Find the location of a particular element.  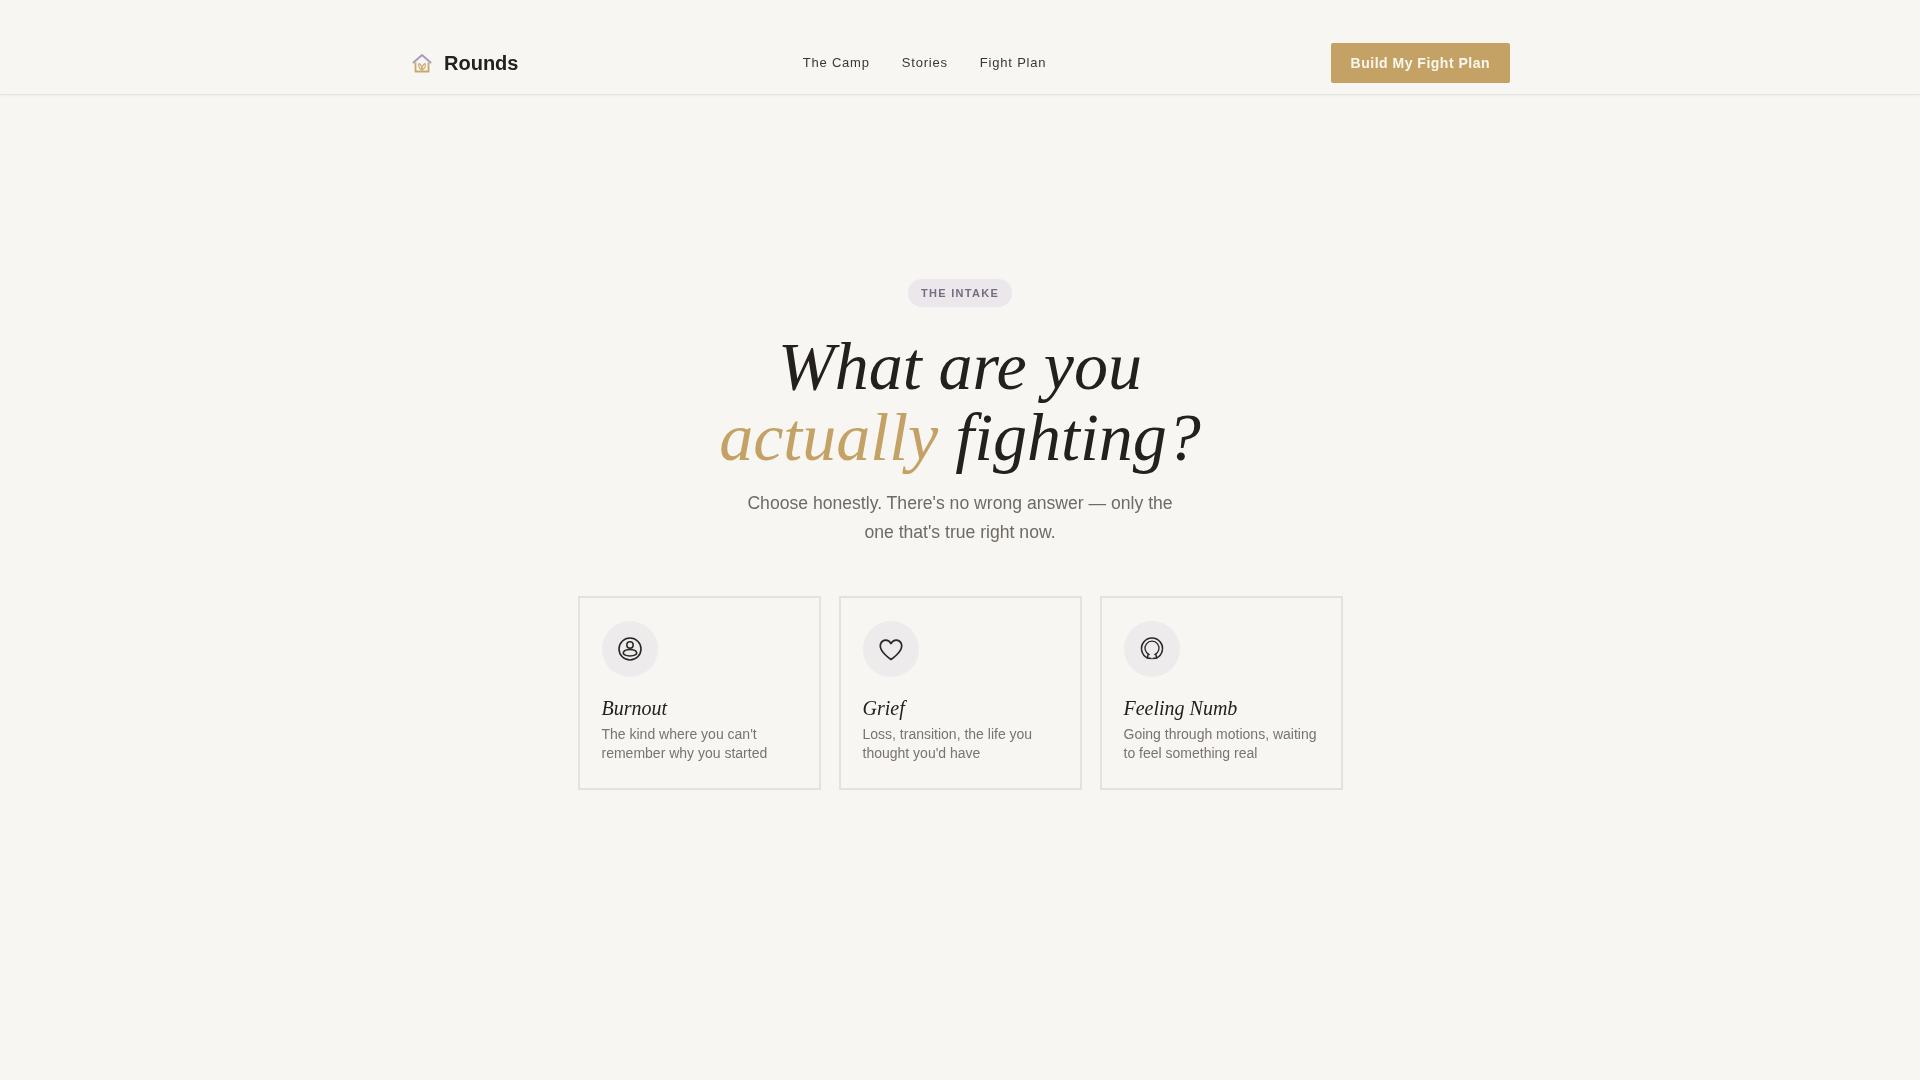

option-title: Burnout is located at coordinates (635, 708).